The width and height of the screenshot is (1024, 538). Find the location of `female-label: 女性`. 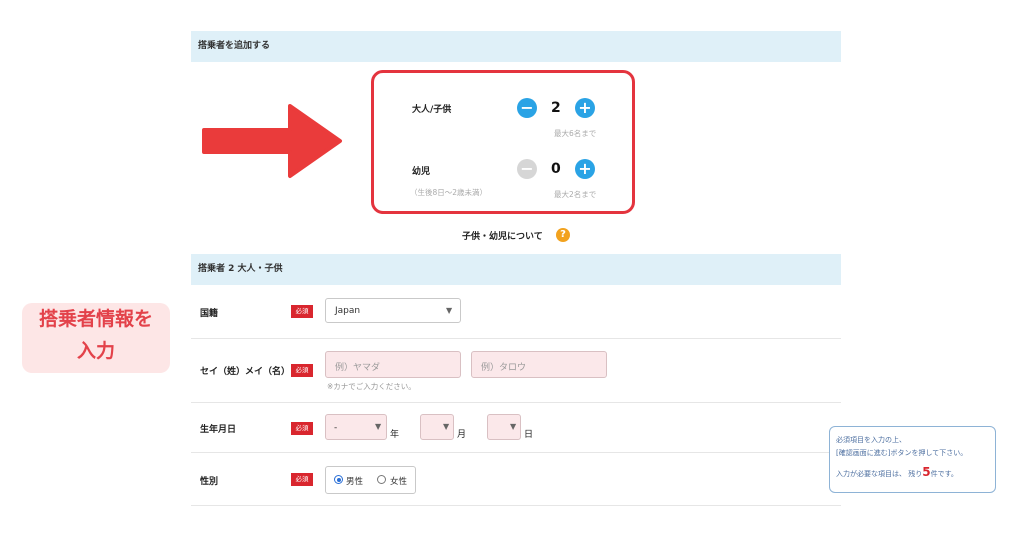

female-label: 女性 is located at coordinates (399, 482).